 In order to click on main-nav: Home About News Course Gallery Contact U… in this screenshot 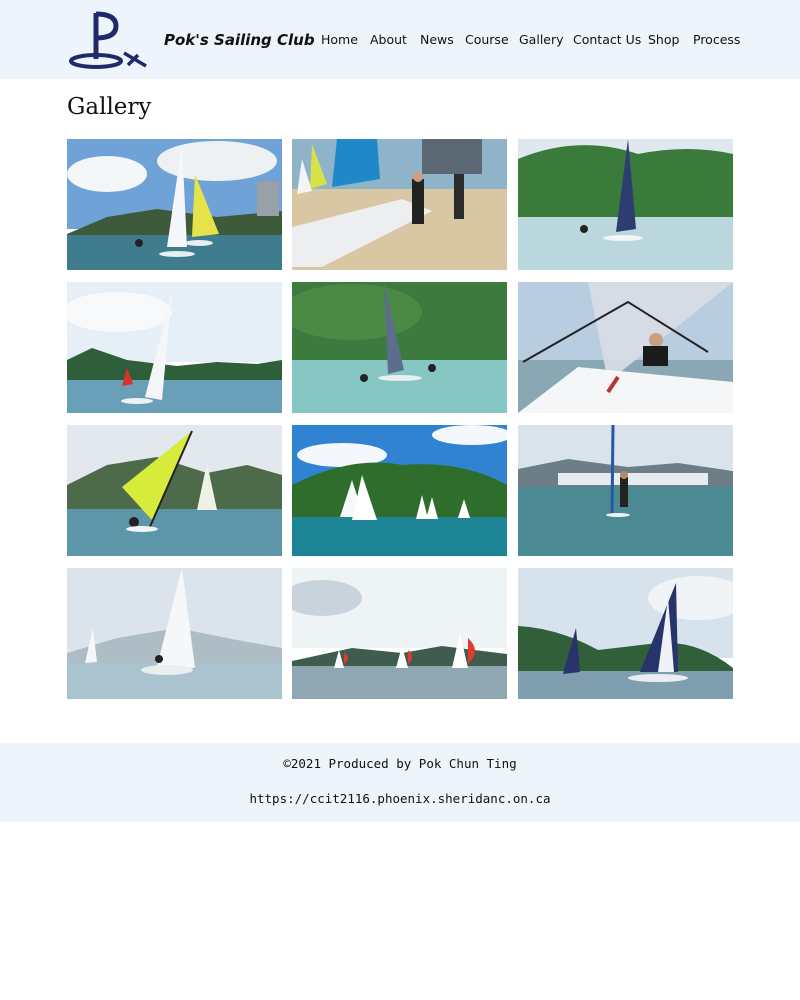, I will do `click(400, 41)`.